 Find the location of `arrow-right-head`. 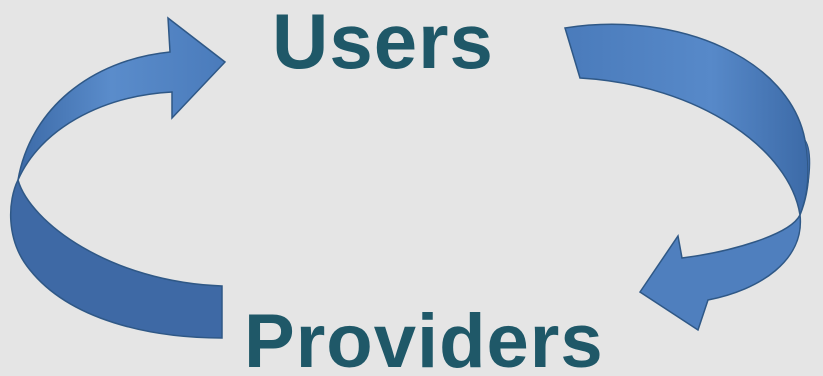

arrow-right-head is located at coordinates (720, 272).